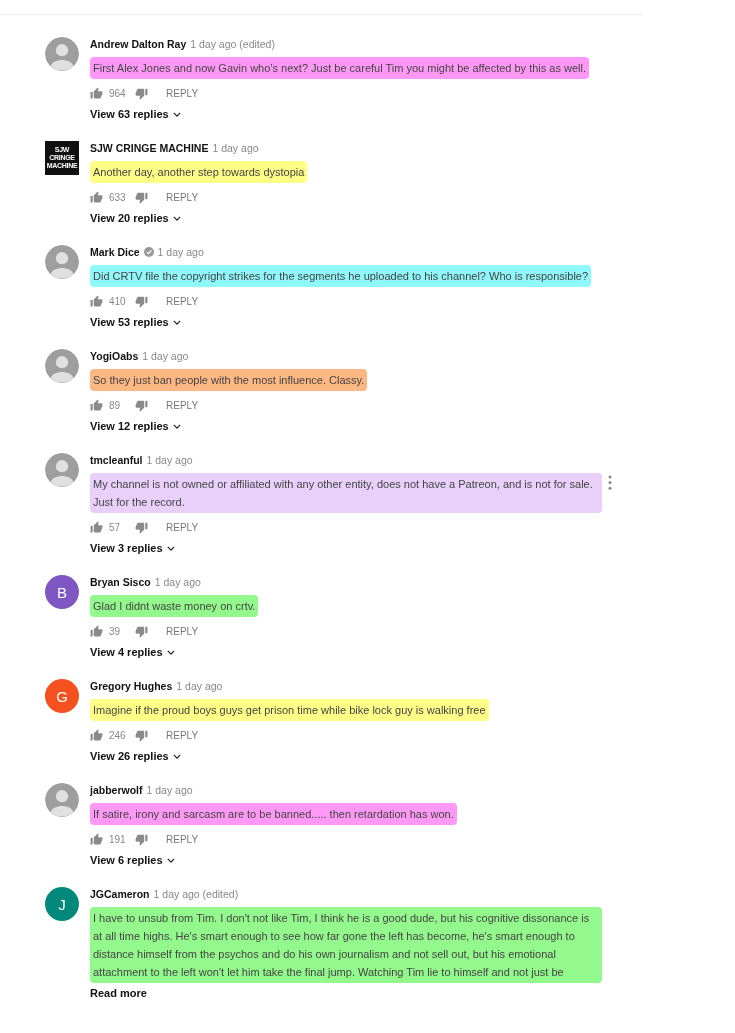  What do you see at coordinates (62, 904) in the screenshot?
I see `letter-avatar: J` at bounding box center [62, 904].